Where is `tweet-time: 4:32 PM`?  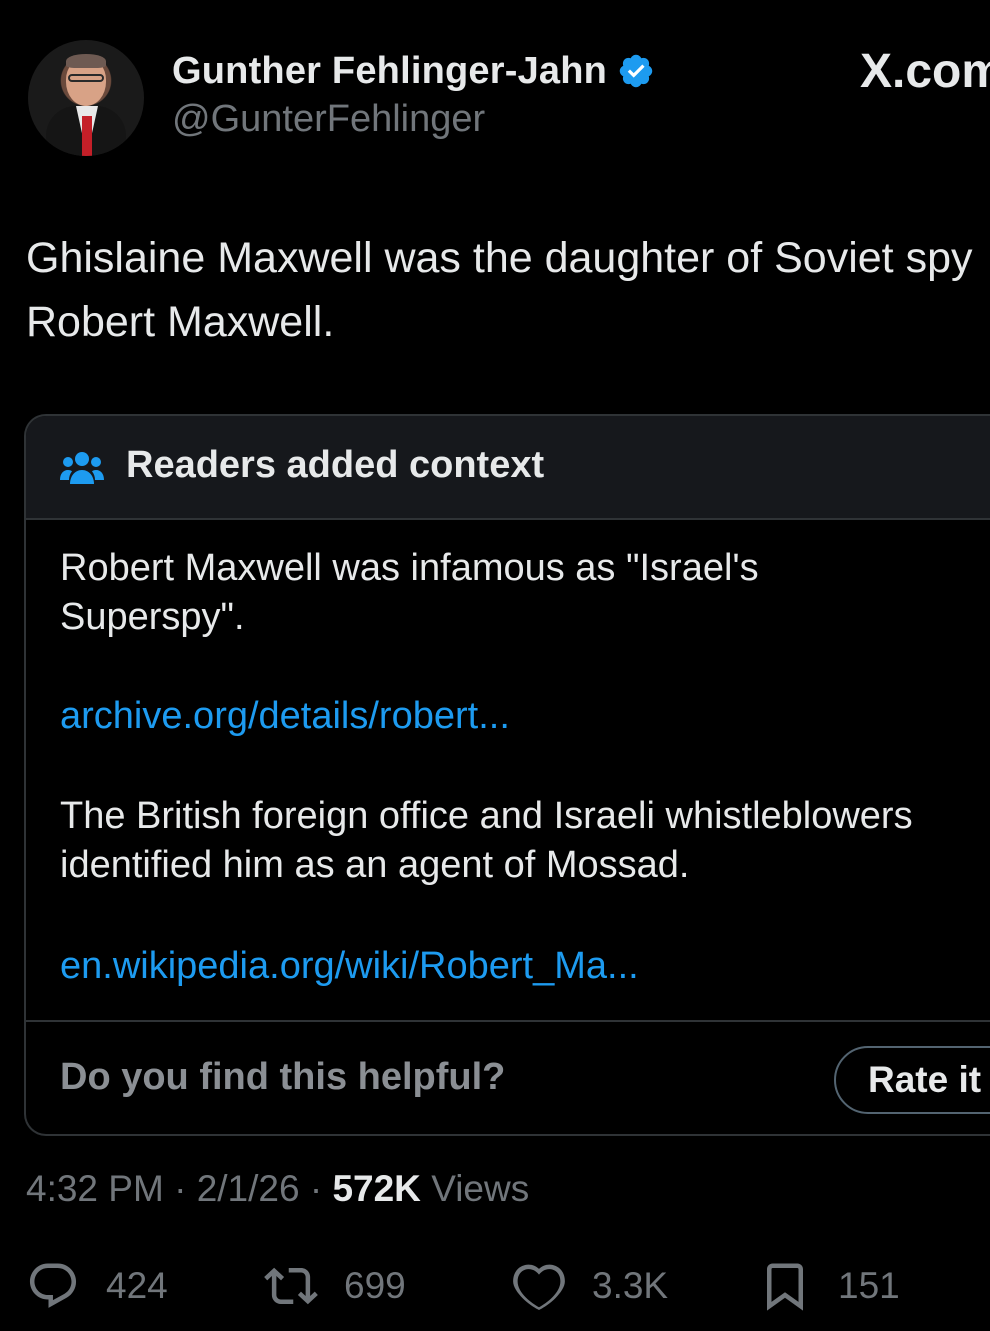 tweet-time: 4:32 PM is located at coordinates (95, 1188).